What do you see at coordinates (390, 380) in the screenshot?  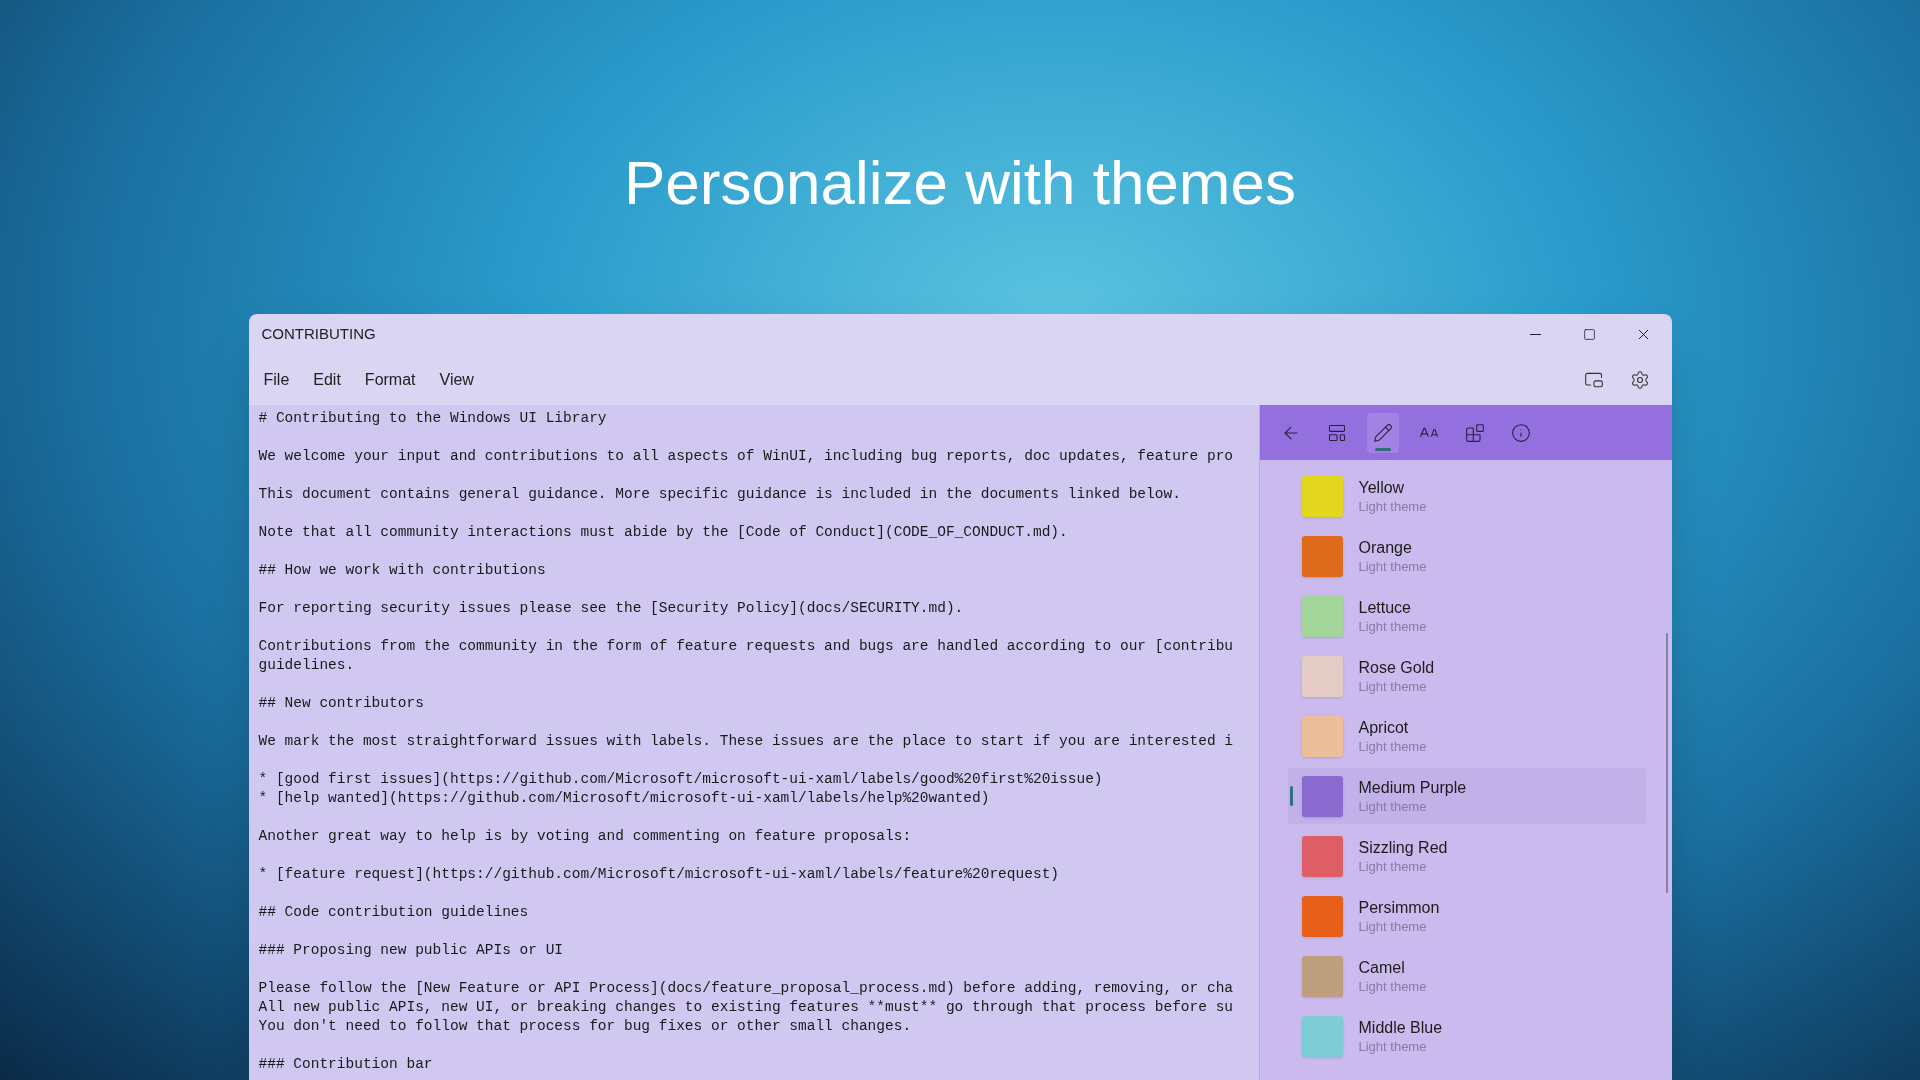 I see `menu-item: Format` at bounding box center [390, 380].